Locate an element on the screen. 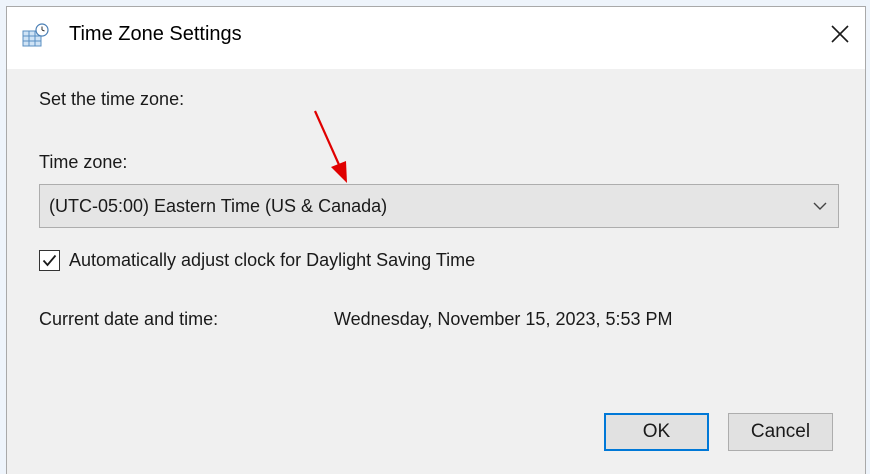  time-zone-label: Time zone: is located at coordinates (83, 162).